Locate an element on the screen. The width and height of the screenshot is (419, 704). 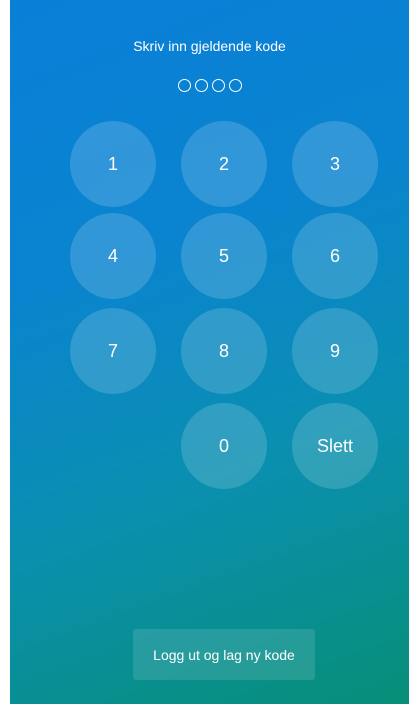
pin-prompt: Skriv inn gjeldende kode is located at coordinates (209, 46).